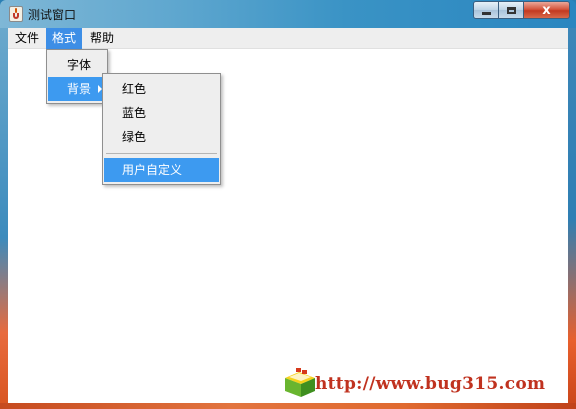  What do you see at coordinates (4, 218) in the screenshot?
I see `window-frame-left` at bounding box center [4, 218].